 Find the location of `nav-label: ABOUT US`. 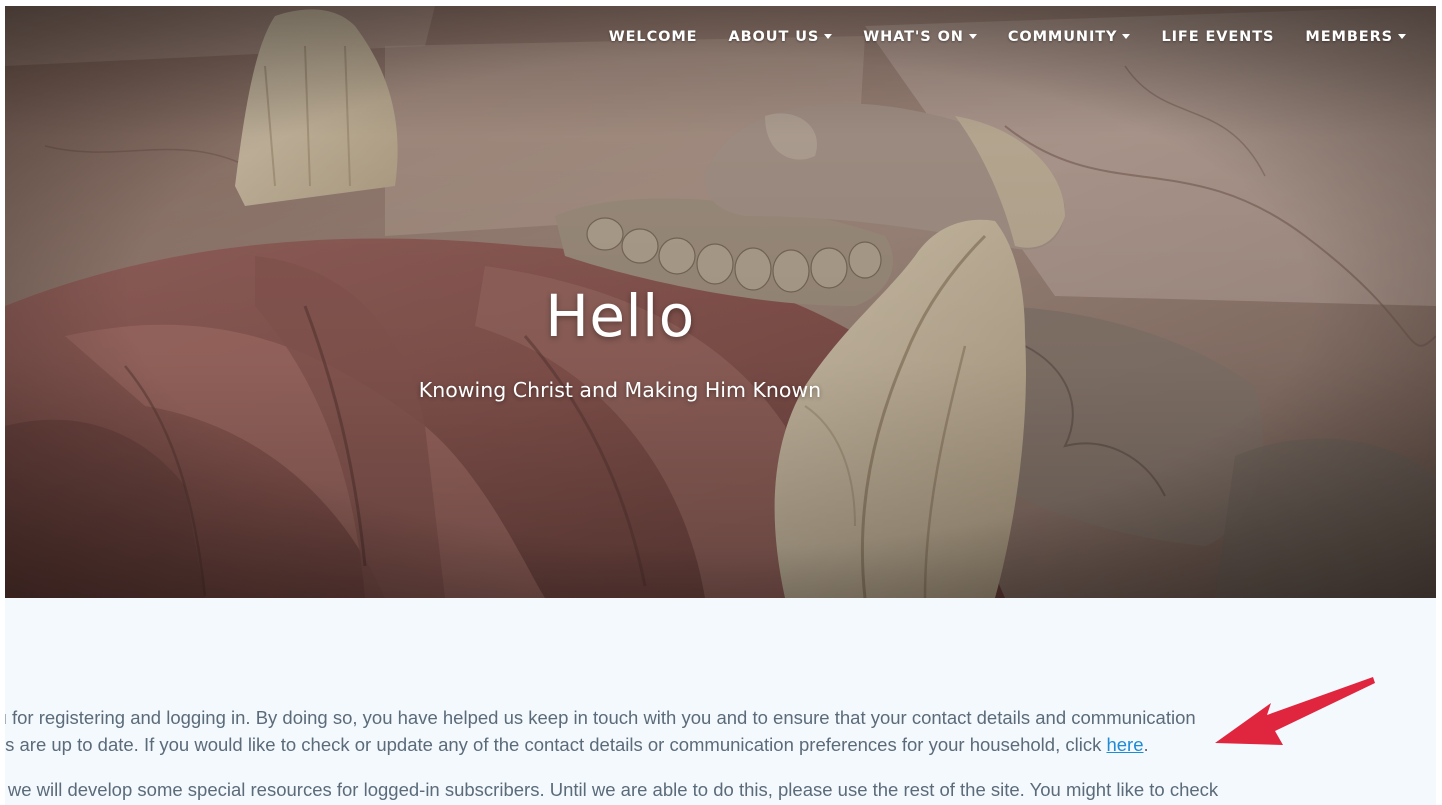

nav-label: ABOUT US is located at coordinates (774, 37).